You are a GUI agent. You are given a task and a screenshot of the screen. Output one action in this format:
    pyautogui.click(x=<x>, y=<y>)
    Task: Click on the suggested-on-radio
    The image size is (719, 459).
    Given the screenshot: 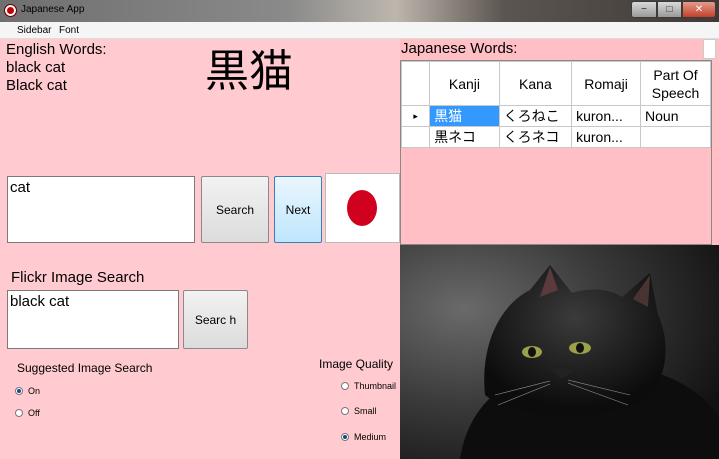 What is the action you would take?
    pyautogui.click(x=19, y=391)
    